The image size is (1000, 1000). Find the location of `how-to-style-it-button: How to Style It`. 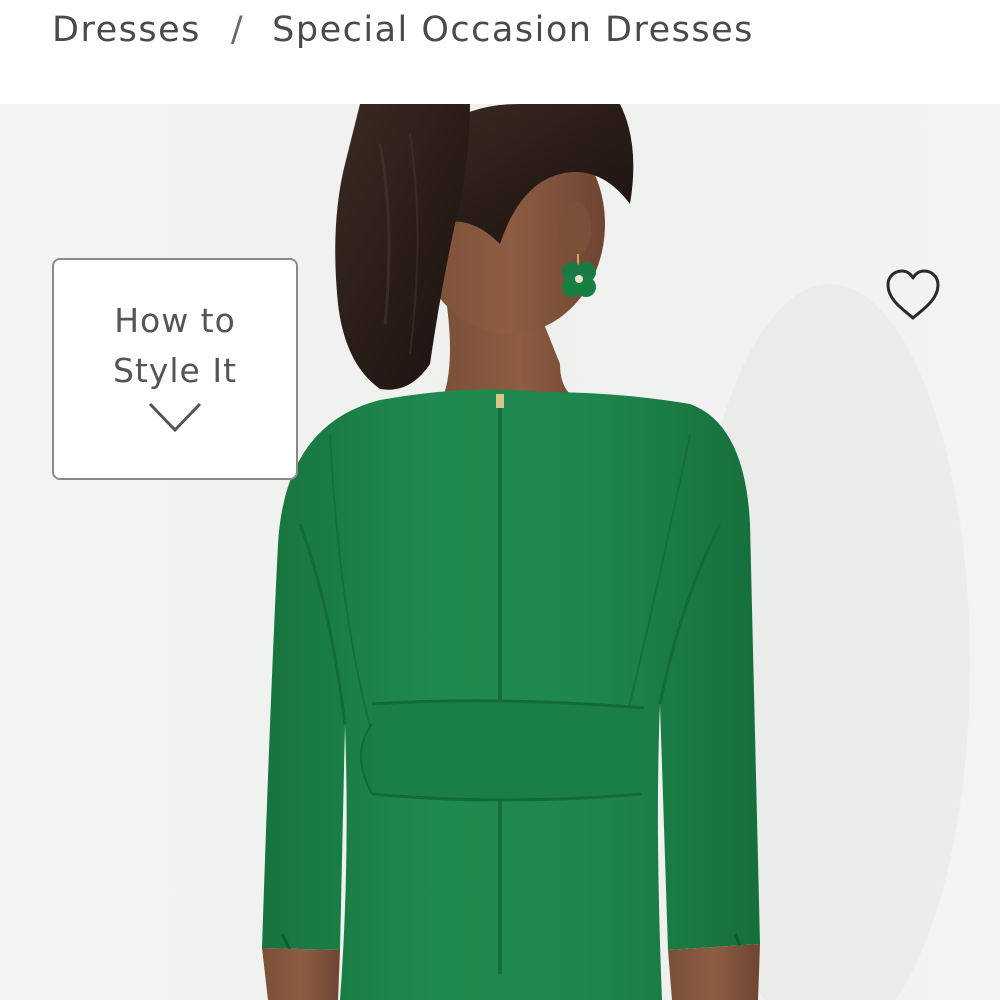

how-to-style-it-button: How to Style It is located at coordinates (175, 369).